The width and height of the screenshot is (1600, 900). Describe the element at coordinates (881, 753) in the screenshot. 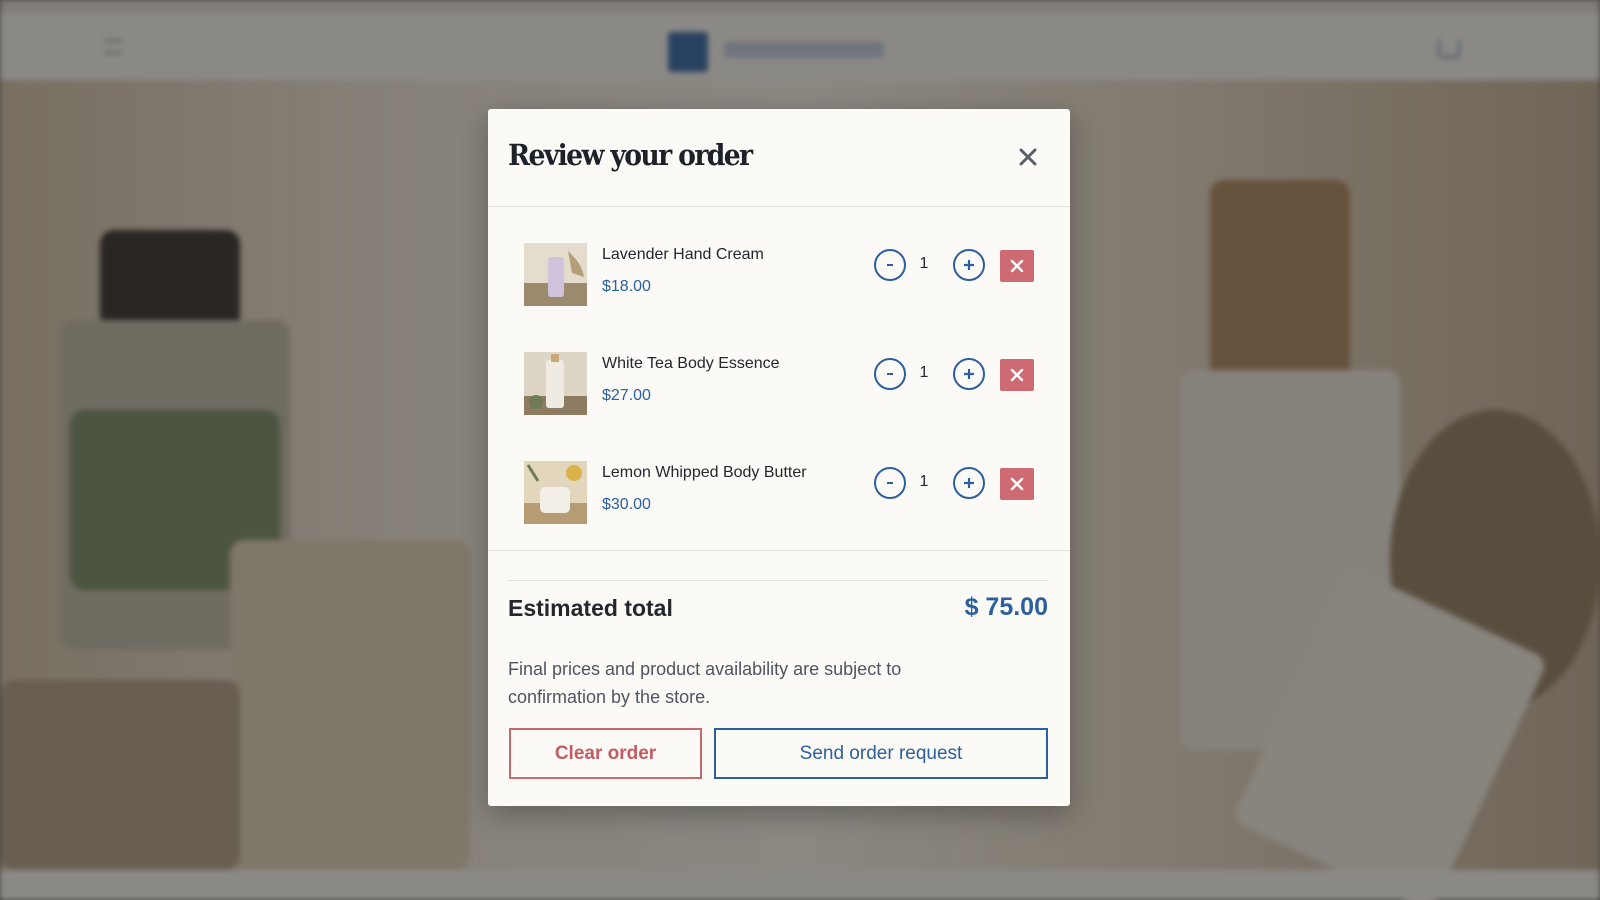

I see `send-order-request-button: Send order request` at that location.